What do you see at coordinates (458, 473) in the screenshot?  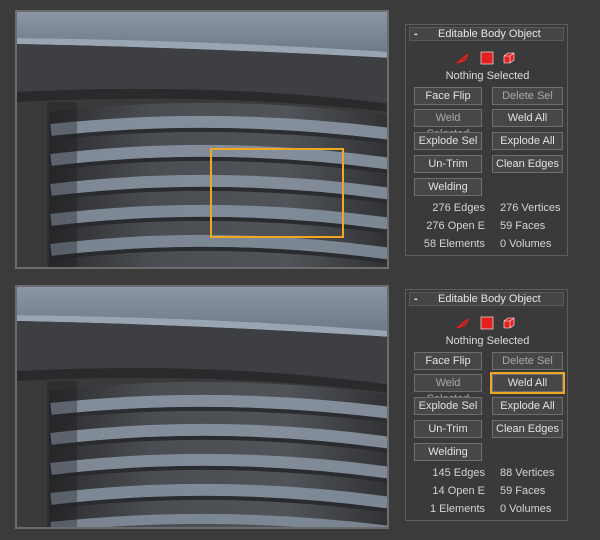 I see `edges-count: 145 Edges` at bounding box center [458, 473].